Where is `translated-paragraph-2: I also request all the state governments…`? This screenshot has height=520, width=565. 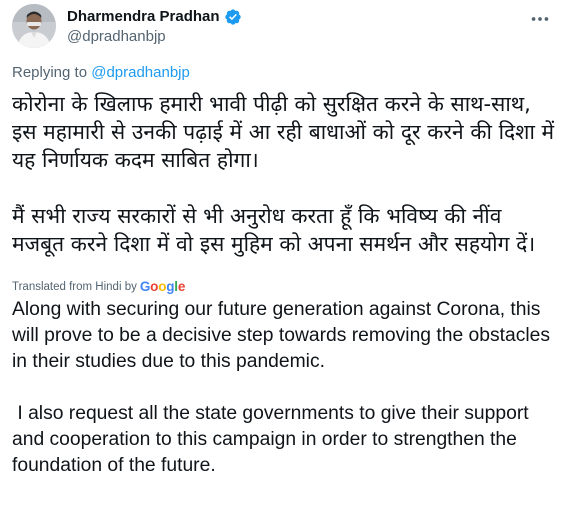 translated-paragraph-2: I also request all the state governments… is located at coordinates (273, 439).